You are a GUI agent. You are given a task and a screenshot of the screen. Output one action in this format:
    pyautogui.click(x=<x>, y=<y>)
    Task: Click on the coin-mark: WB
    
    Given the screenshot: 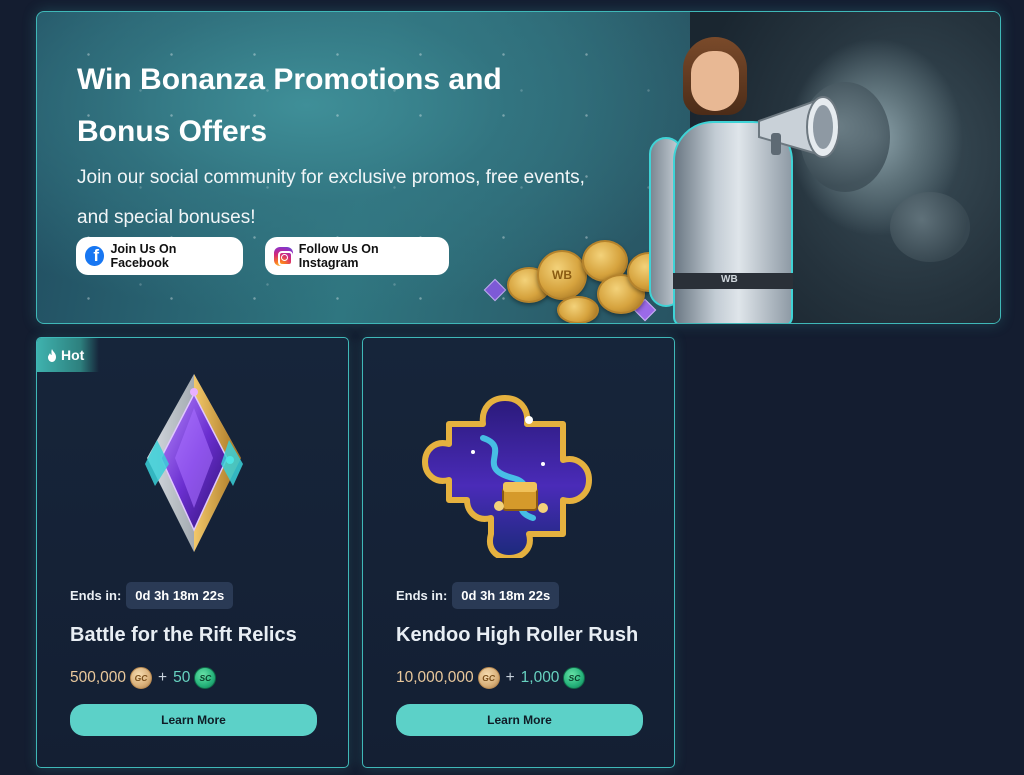 What is the action you would take?
    pyautogui.click(x=562, y=275)
    